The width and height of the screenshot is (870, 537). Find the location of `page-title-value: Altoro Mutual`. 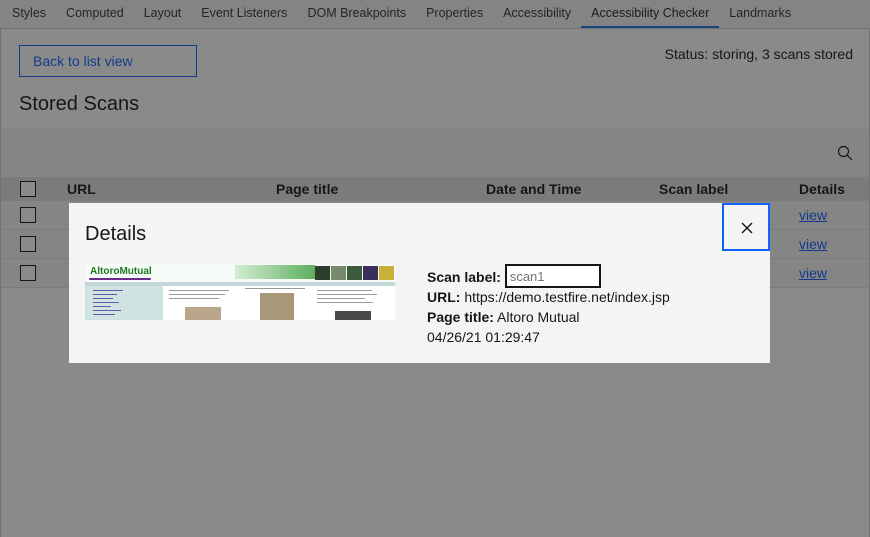

page-title-value: Altoro Mutual is located at coordinates (538, 317).